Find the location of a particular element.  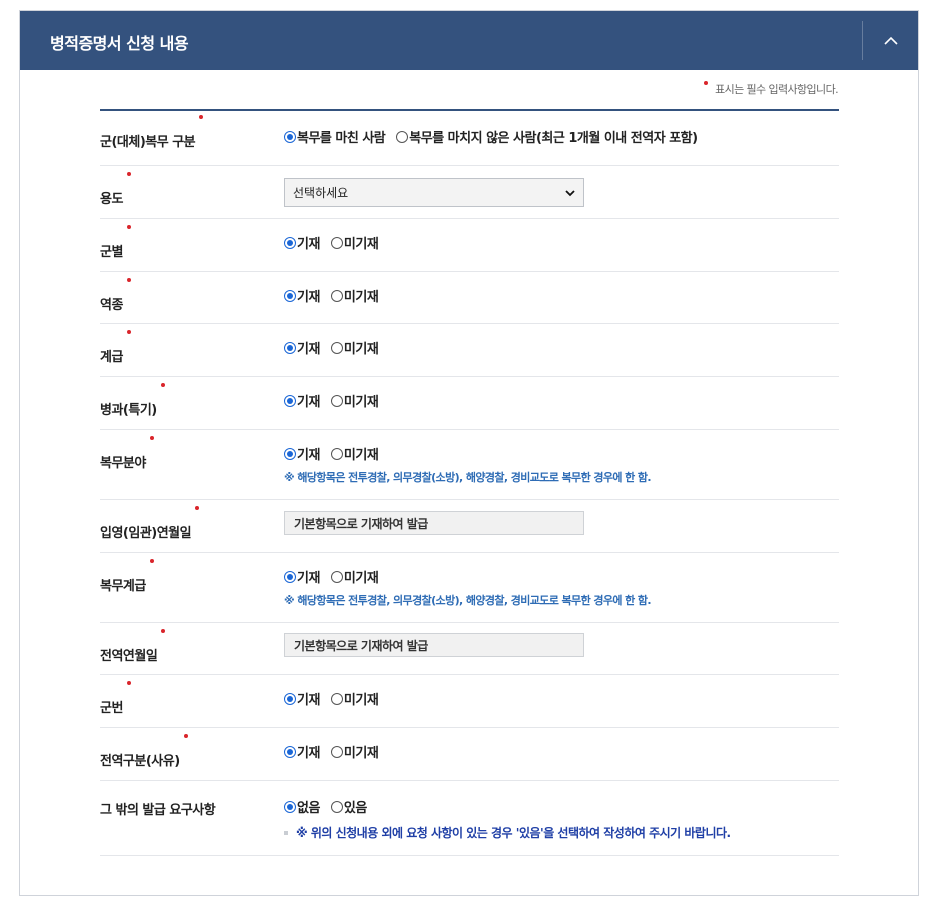

panel-header: 병적증명서 신청 내용 is located at coordinates (469, 40).